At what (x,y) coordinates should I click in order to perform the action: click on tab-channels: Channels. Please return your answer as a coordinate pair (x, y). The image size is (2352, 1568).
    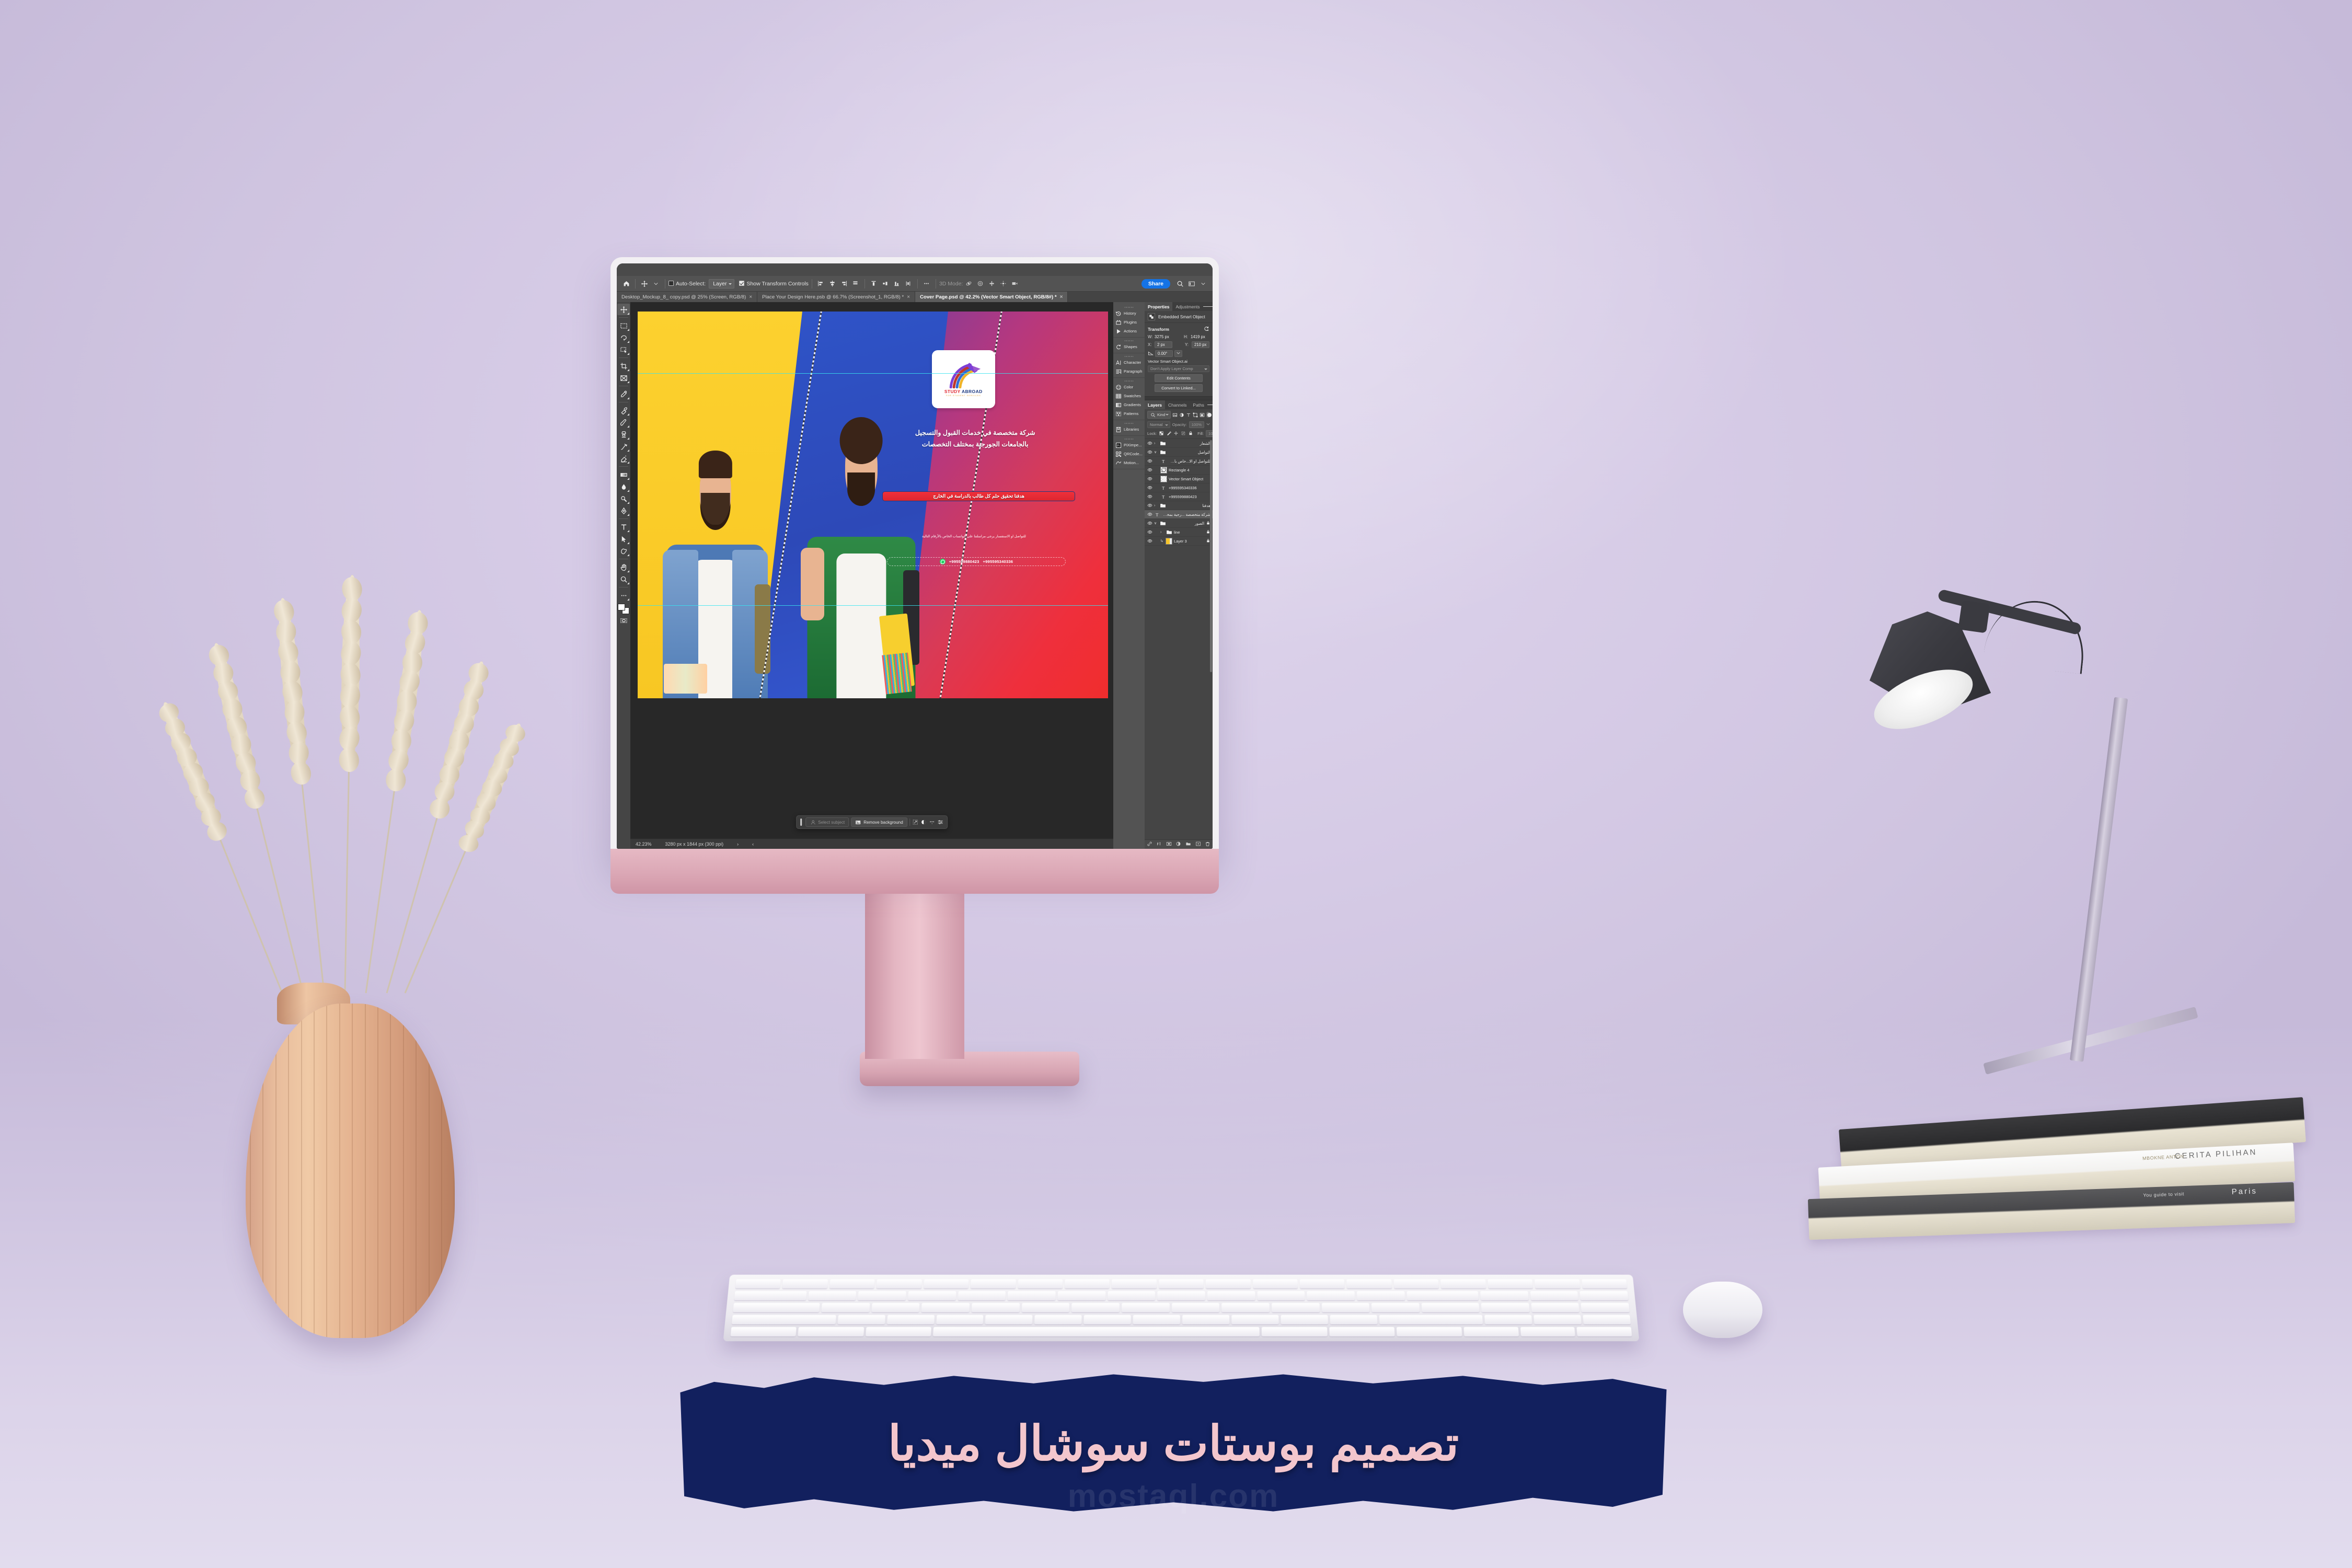
    Looking at the image, I should click on (1177, 404).